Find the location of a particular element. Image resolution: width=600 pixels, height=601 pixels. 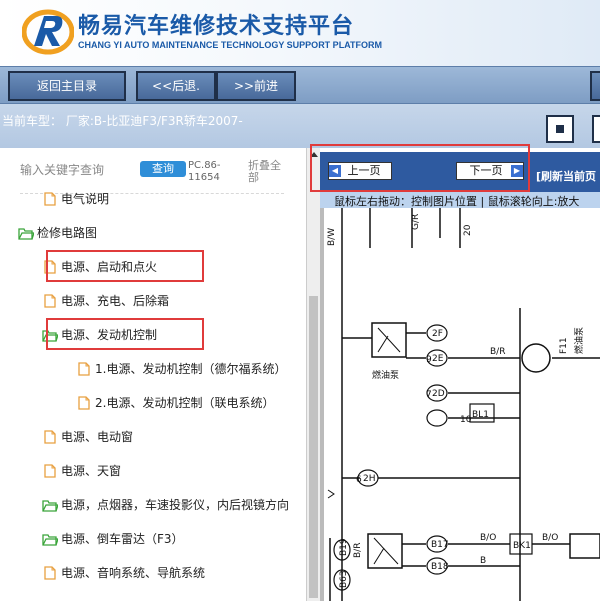

r-swoosh-logo-icon is located at coordinates (48, 32).